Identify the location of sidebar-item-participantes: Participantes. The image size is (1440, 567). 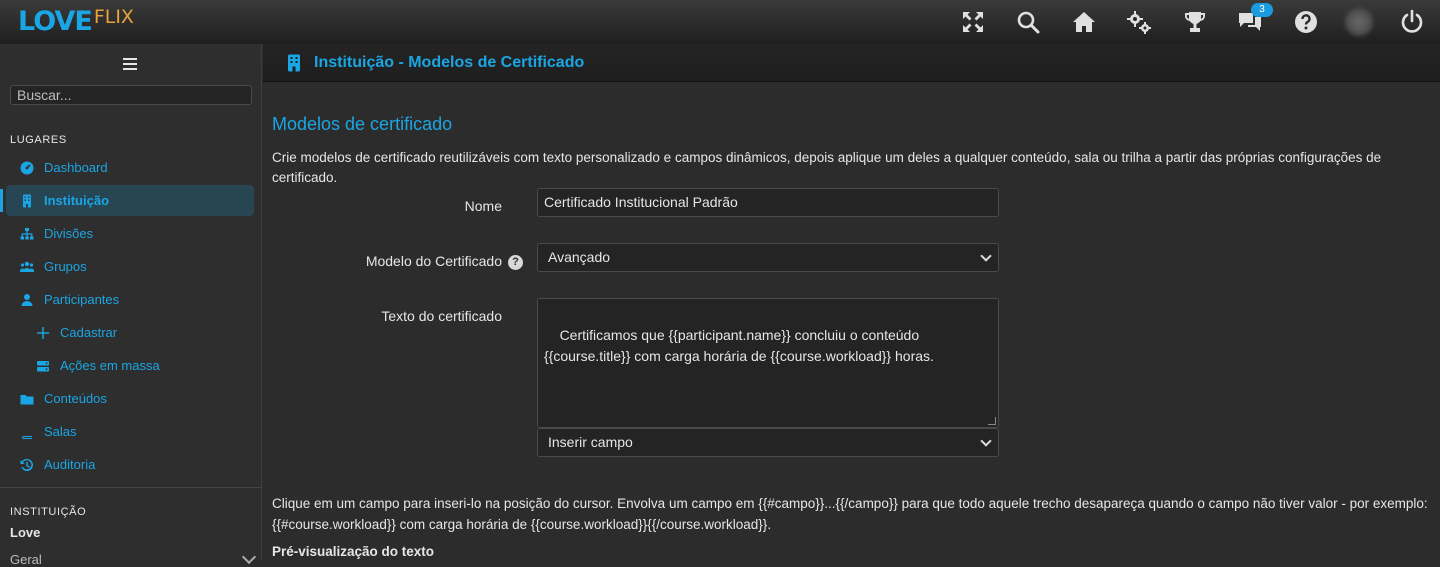
(130, 299).